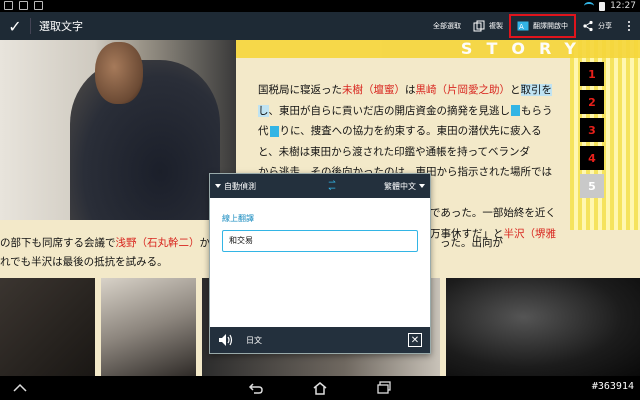 The height and width of the screenshot is (400, 640). Describe the element at coordinates (592, 158) in the screenshot. I see `page-number: 4` at that location.